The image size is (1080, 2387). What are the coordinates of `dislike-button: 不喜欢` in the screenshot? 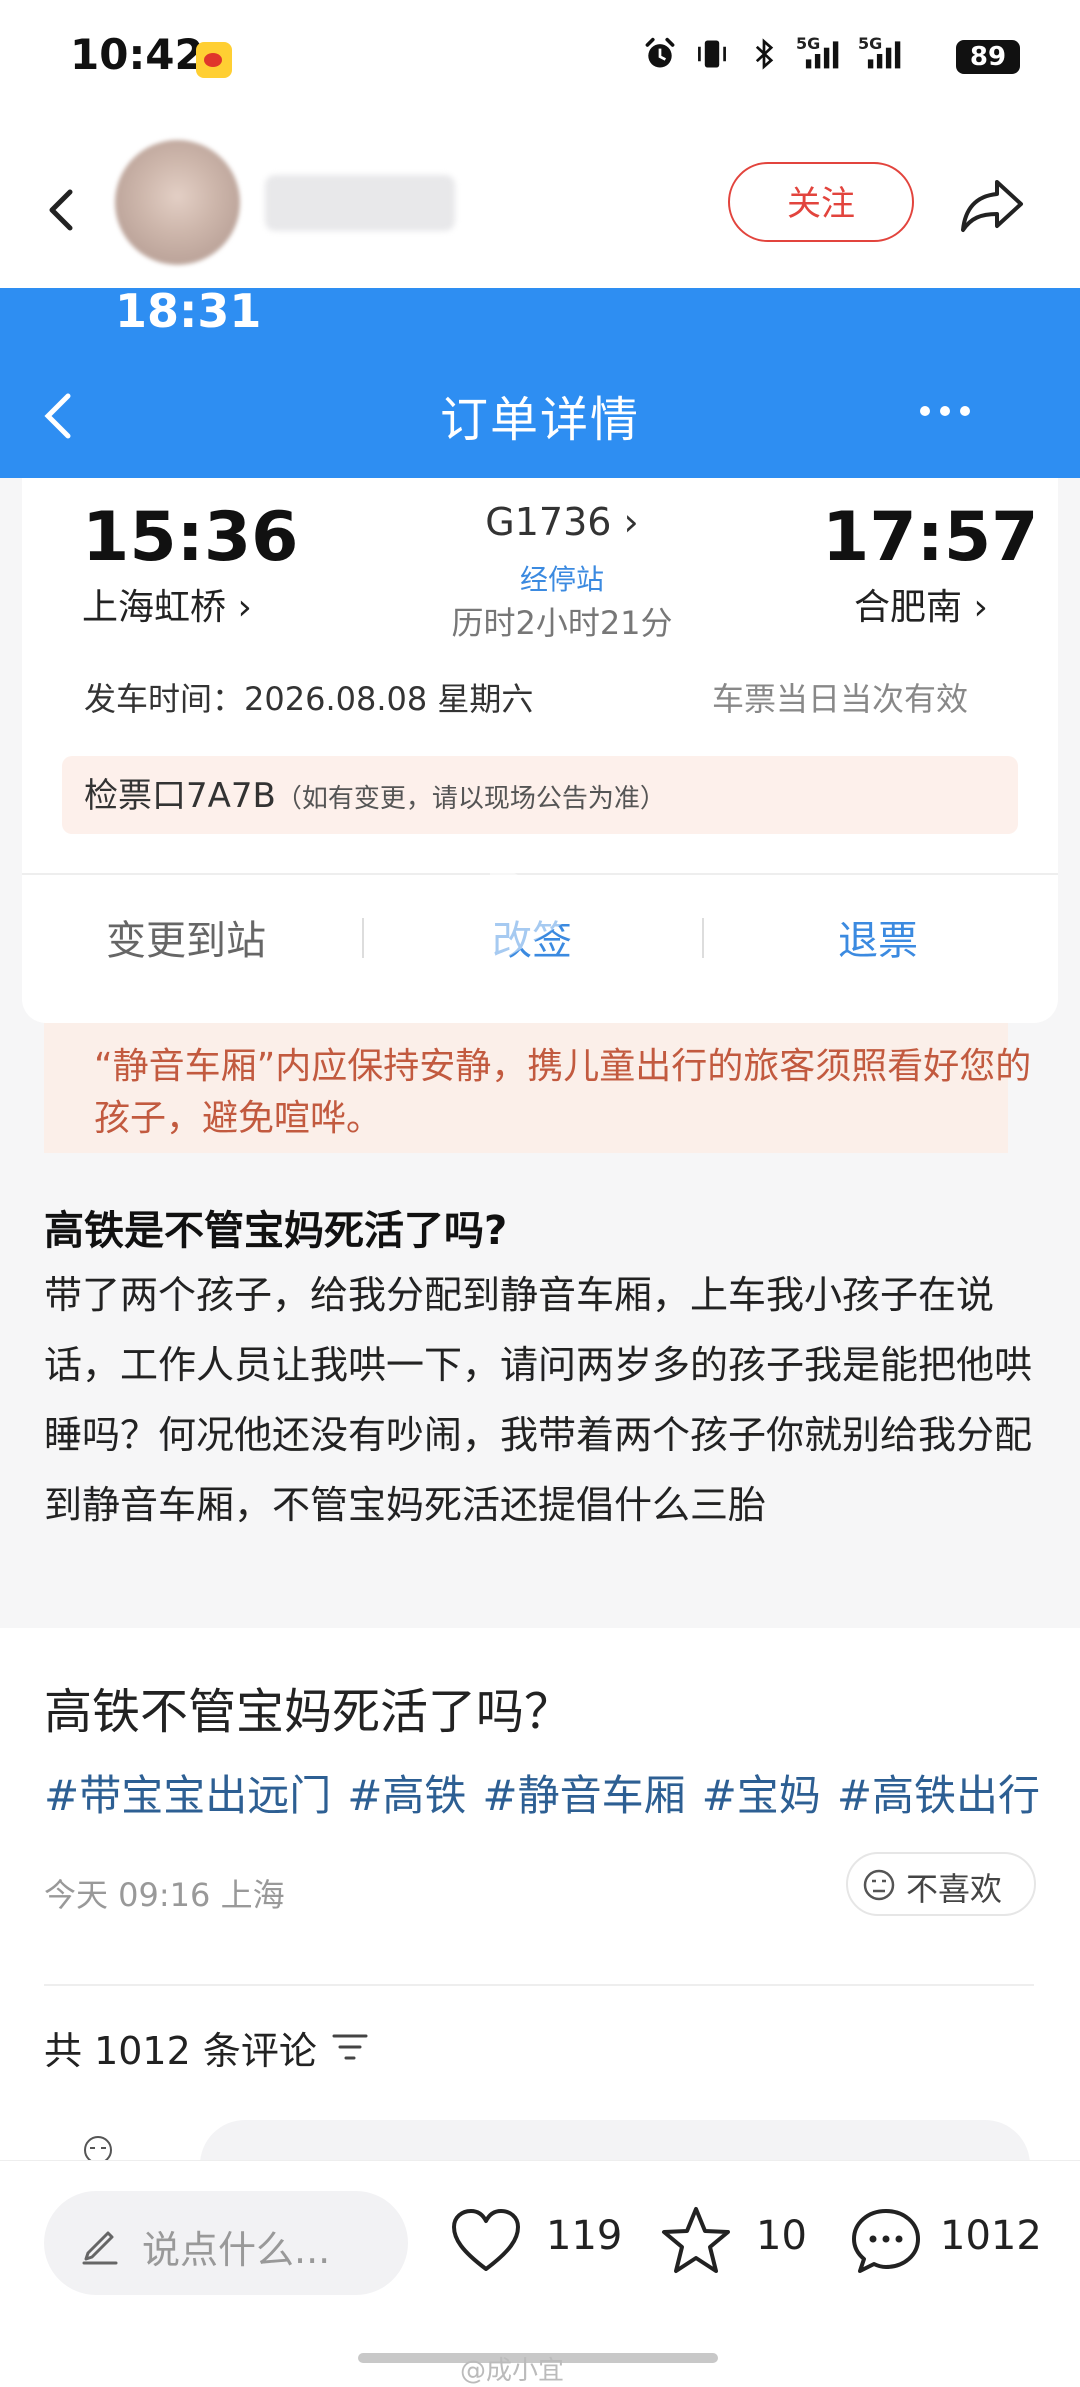 It's located at (941, 1884).